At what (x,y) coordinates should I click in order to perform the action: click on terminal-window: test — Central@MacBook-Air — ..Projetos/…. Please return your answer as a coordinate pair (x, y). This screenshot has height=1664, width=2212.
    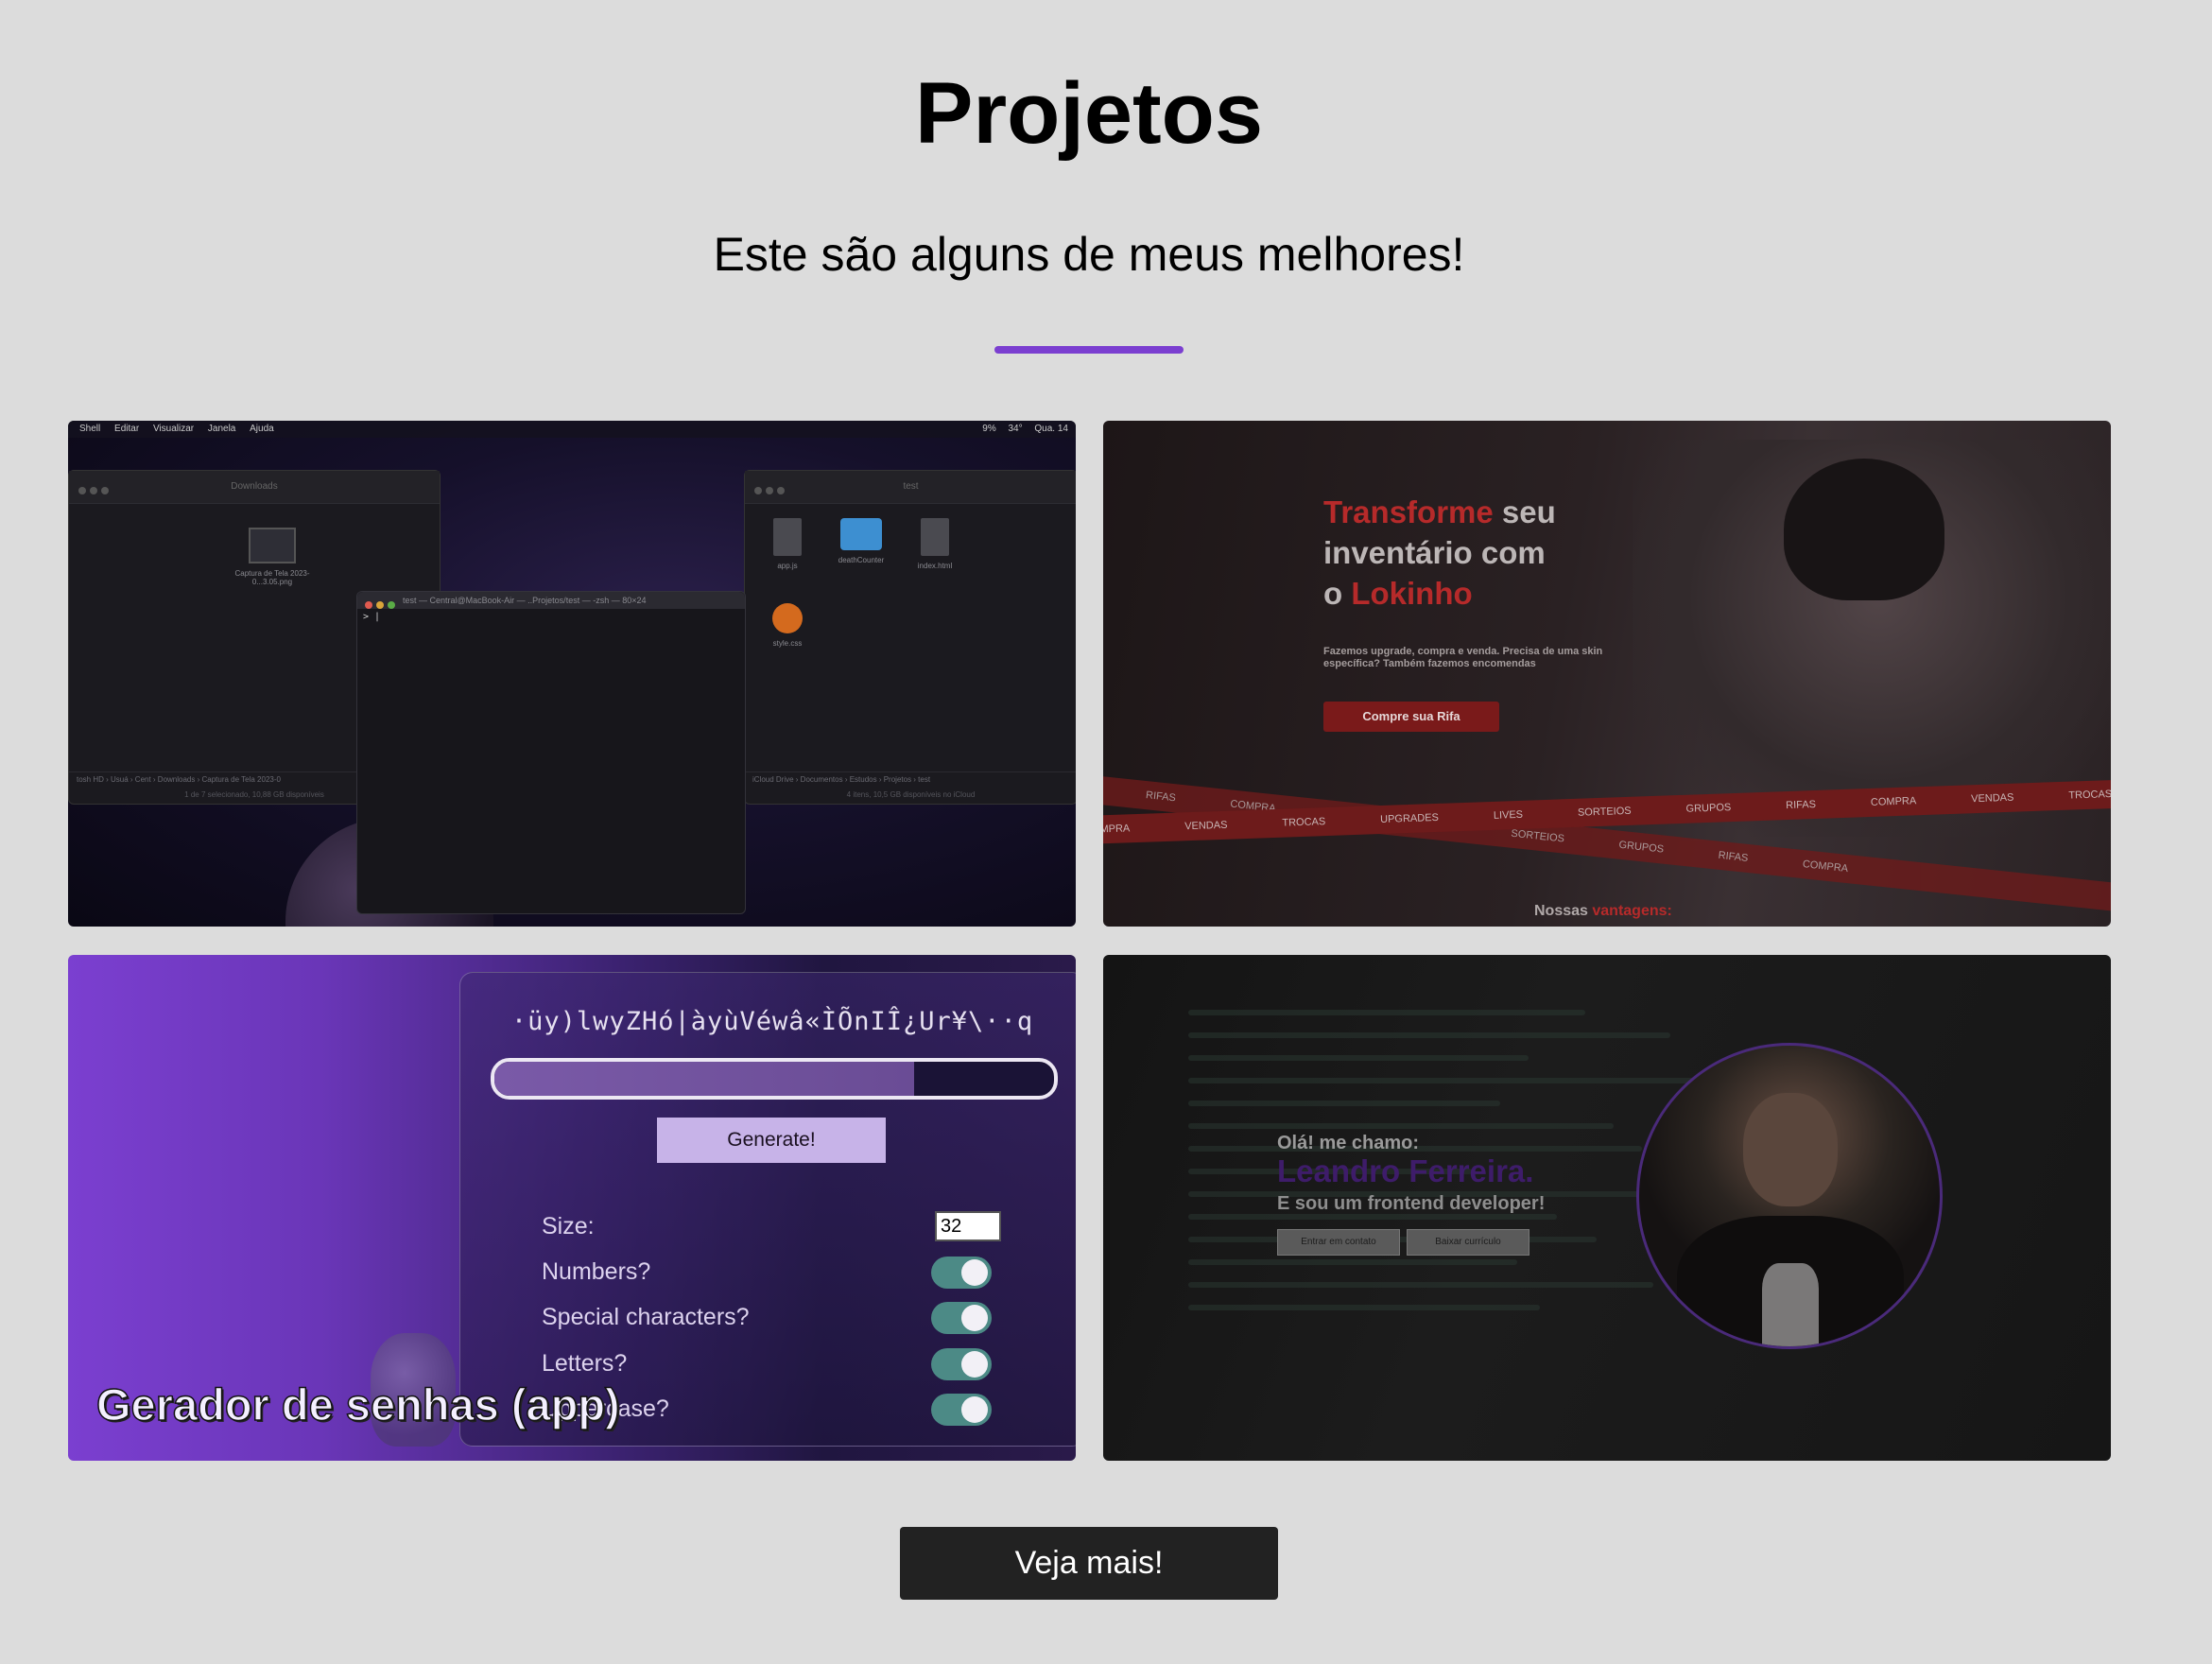
    Looking at the image, I should click on (551, 752).